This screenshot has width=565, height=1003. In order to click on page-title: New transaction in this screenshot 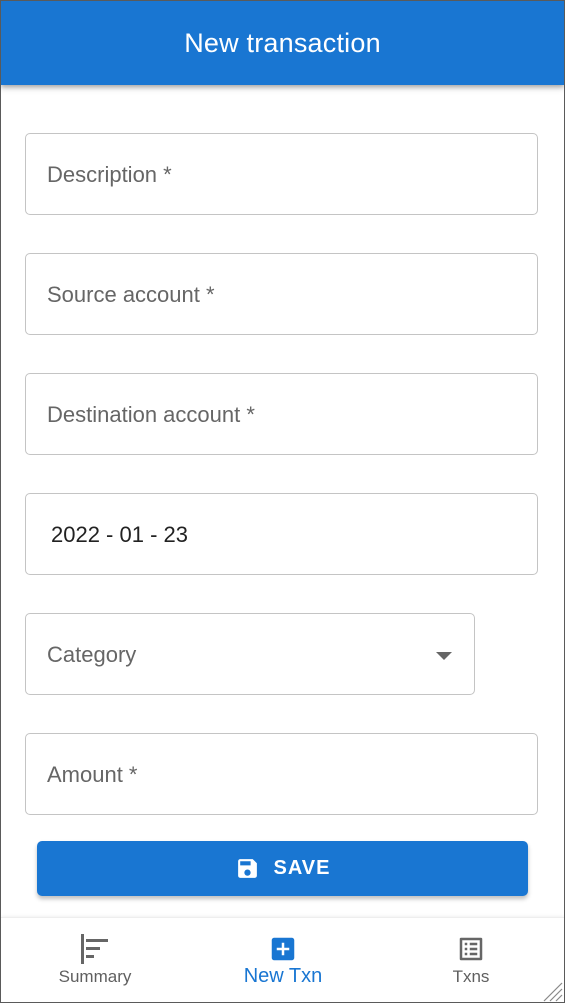, I will do `click(282, 42)`.